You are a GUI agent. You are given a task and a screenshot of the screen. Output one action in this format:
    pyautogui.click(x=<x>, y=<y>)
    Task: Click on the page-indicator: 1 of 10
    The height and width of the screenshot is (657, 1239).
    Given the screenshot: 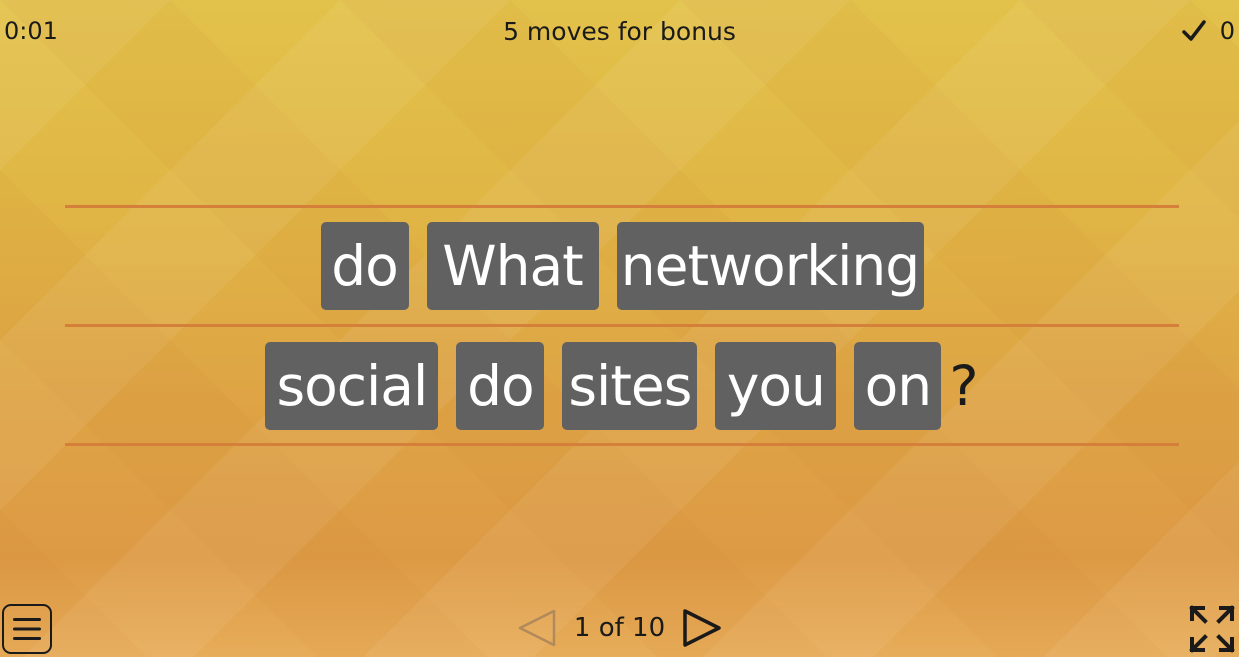 What is the action you would take?
    pyautogui.click(x=619, y=628)
    